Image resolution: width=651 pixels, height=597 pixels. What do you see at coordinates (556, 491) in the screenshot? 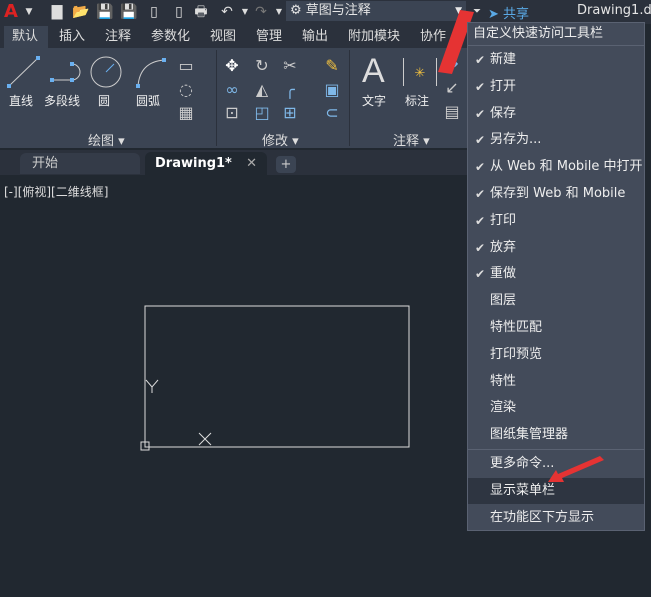
I see `menu-item-show-menubar: 显示菜单栏` at bounding box center [556, 491].